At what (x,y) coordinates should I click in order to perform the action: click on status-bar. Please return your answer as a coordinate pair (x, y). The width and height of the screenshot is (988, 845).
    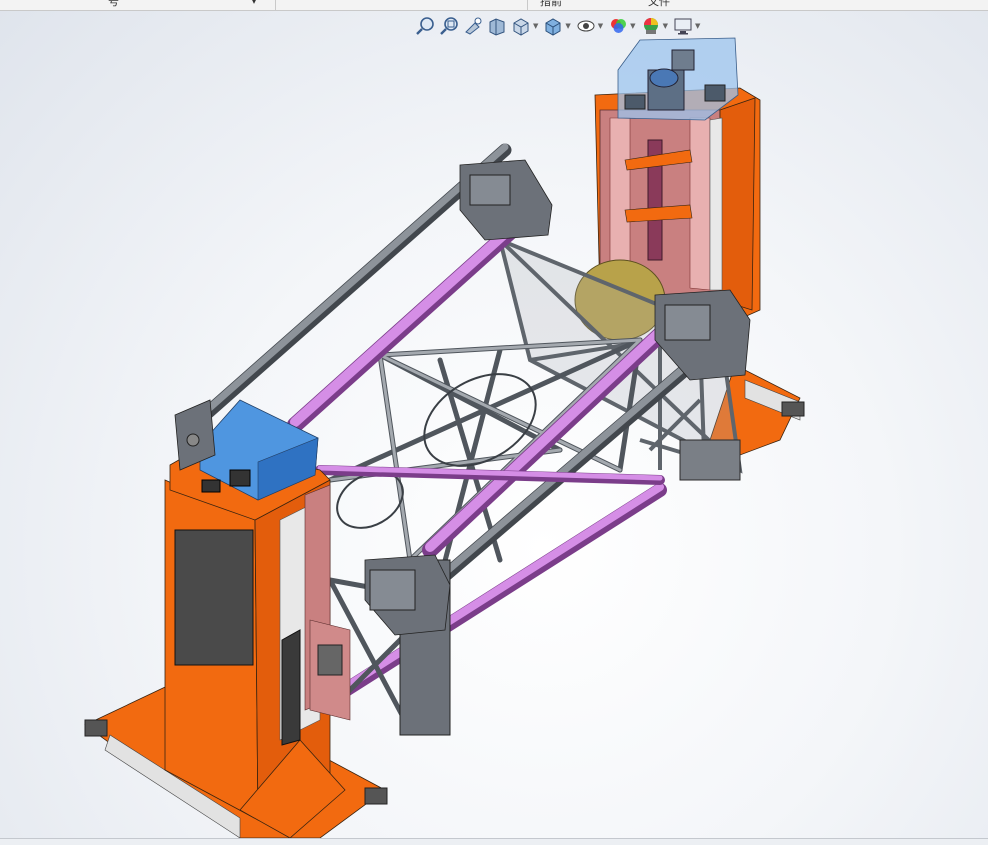
    Looking at the image, I should click on (494, 841).